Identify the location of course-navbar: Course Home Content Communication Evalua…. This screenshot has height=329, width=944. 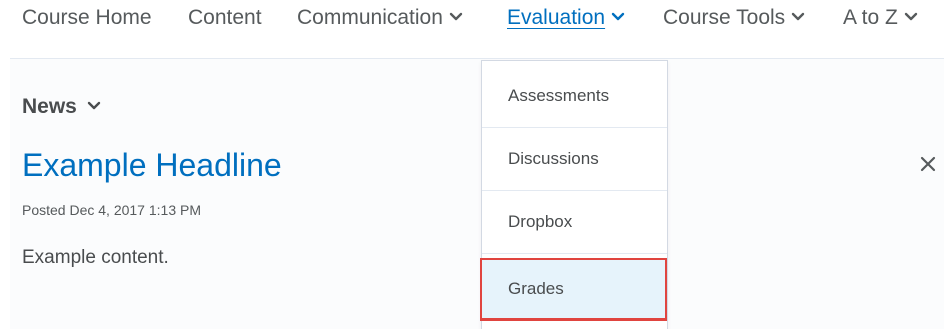
(472, 20).